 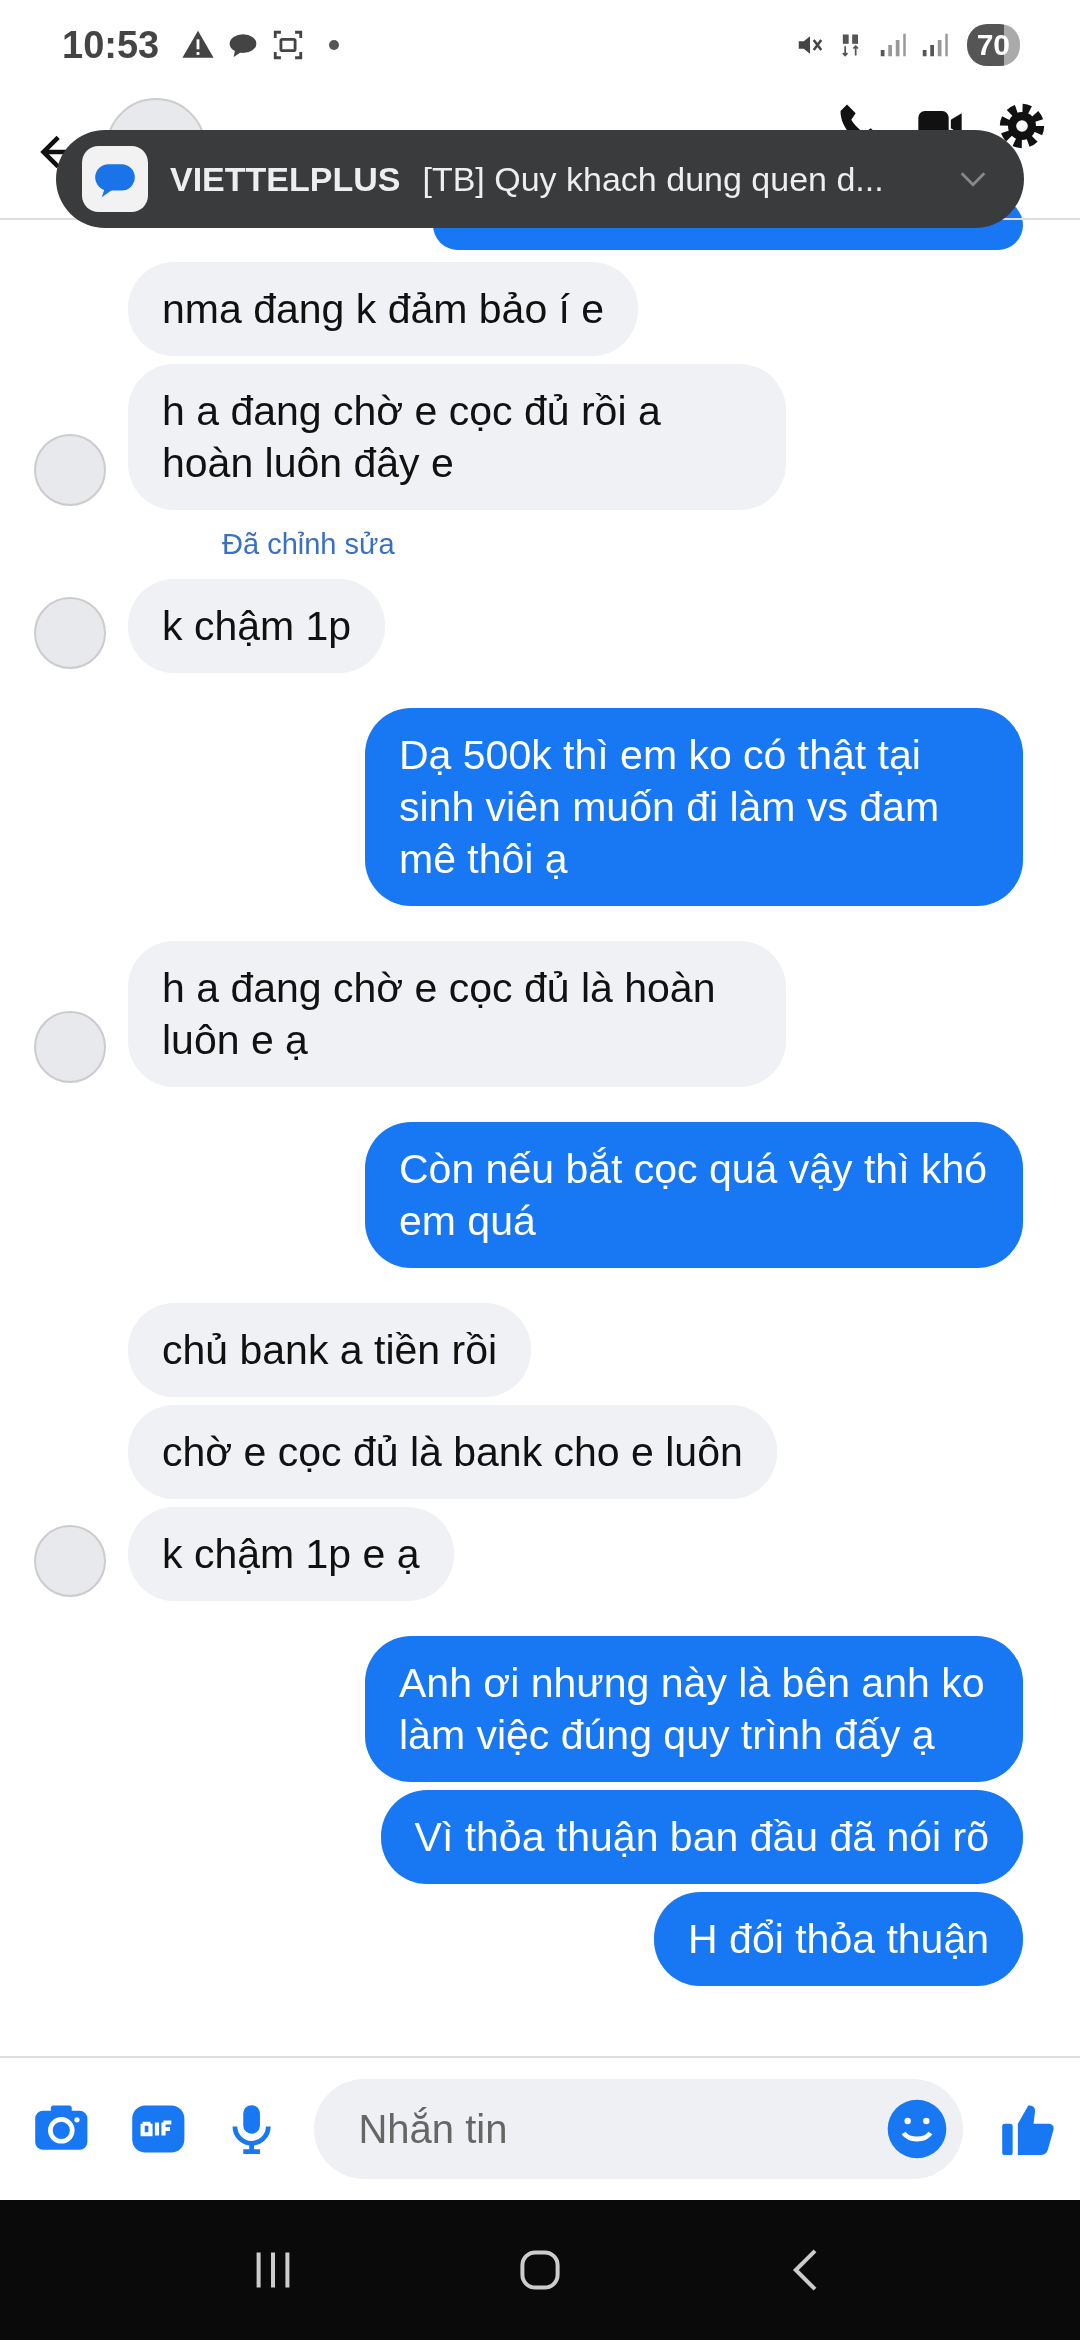 What do you see at coordinates (285, 179) in the screenshot?
I see `notification-app-name: VIETTELPLUS` at bounding box center [285, 179].